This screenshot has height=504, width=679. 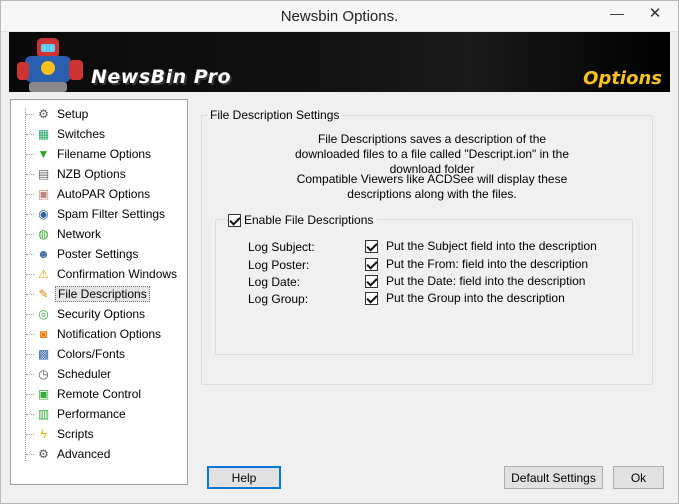 I want to click on log-date-checkbox, so click(x=371, y=281).